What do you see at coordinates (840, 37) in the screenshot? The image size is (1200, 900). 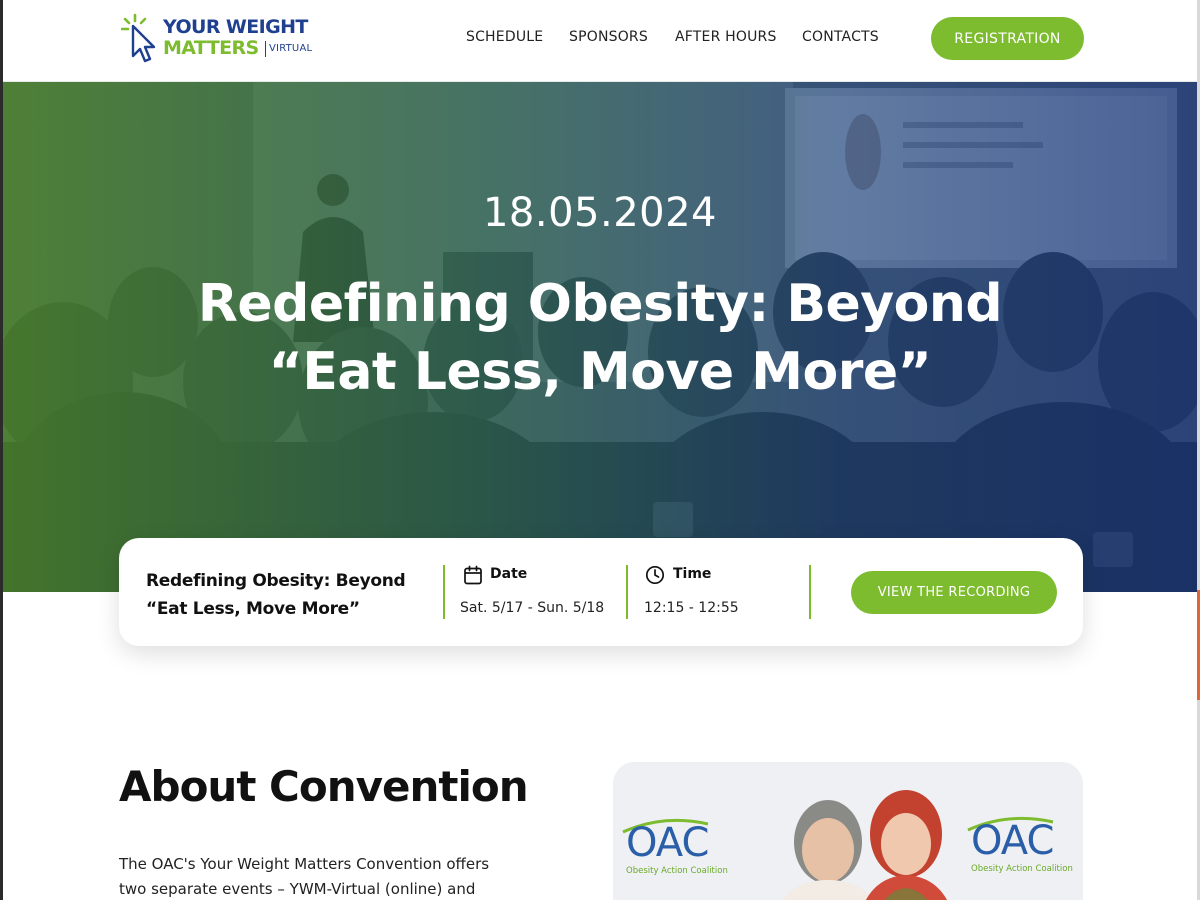 I see `nav-contacts: CONTACTS` at bounding box center [840, 37].